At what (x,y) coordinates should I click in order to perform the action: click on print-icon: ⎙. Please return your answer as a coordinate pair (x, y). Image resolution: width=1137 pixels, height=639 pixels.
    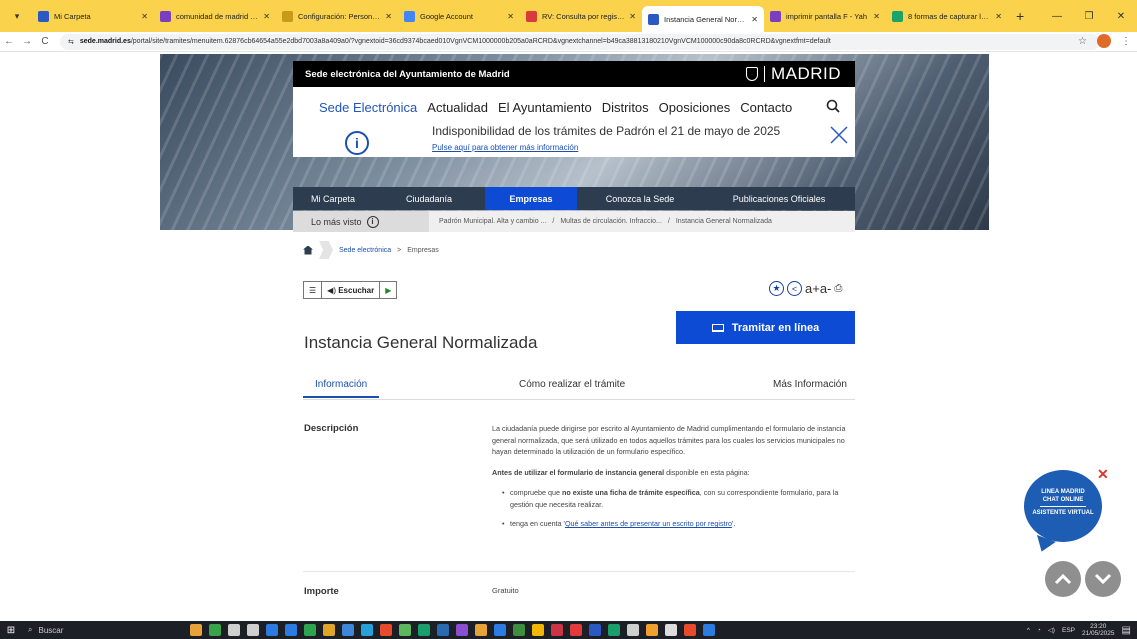
    Looking at the image, I should click on (838, 288).